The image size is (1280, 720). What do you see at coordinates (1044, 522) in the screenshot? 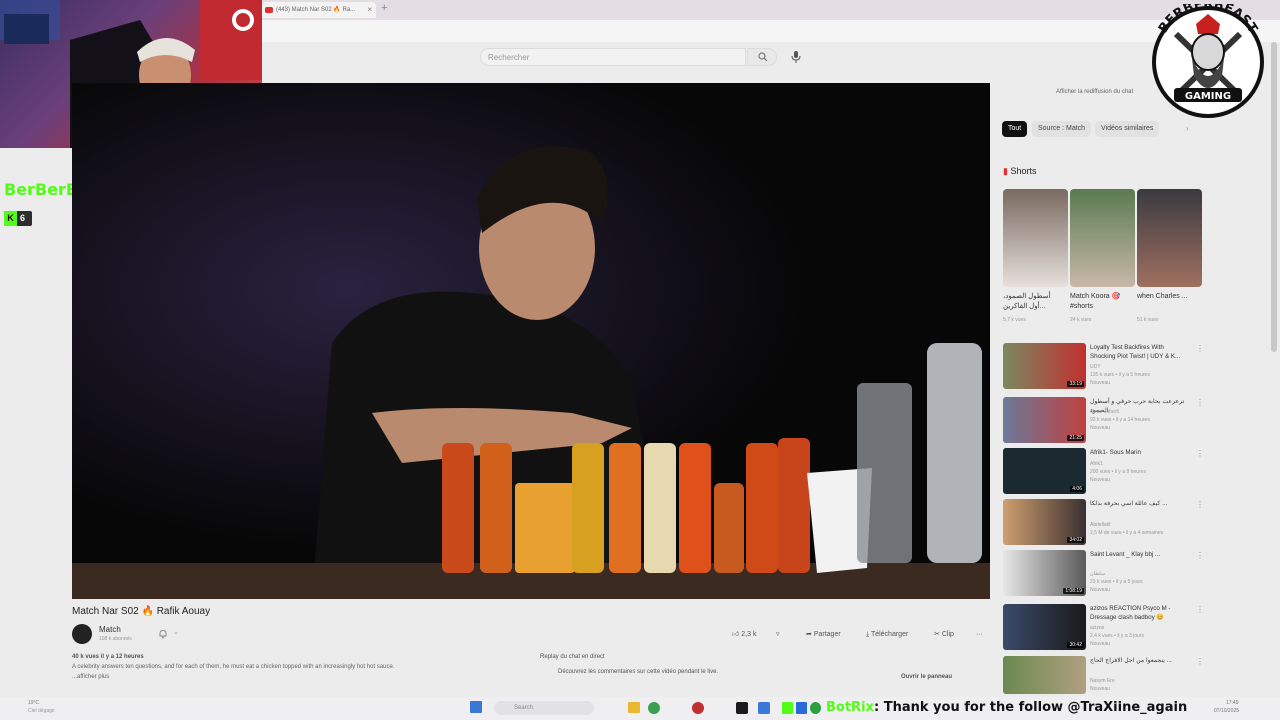
I see `video-thumbnail: 34:02` at bounding box center [1044, 522].